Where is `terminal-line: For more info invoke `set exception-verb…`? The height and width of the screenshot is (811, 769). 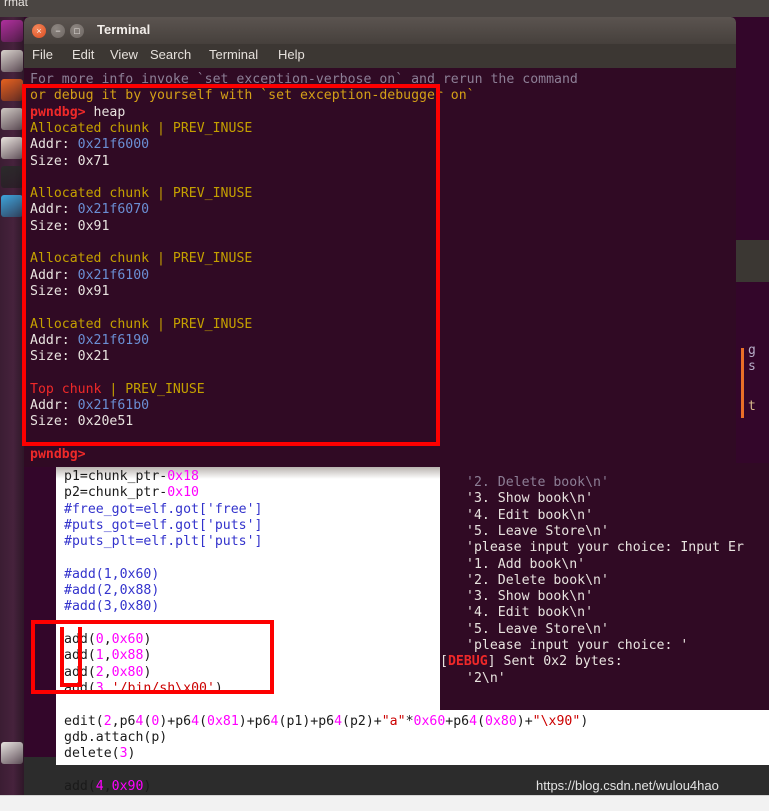 terminal-line: For more info invoke `set exception-verb… is located at coordinates (304, 80).